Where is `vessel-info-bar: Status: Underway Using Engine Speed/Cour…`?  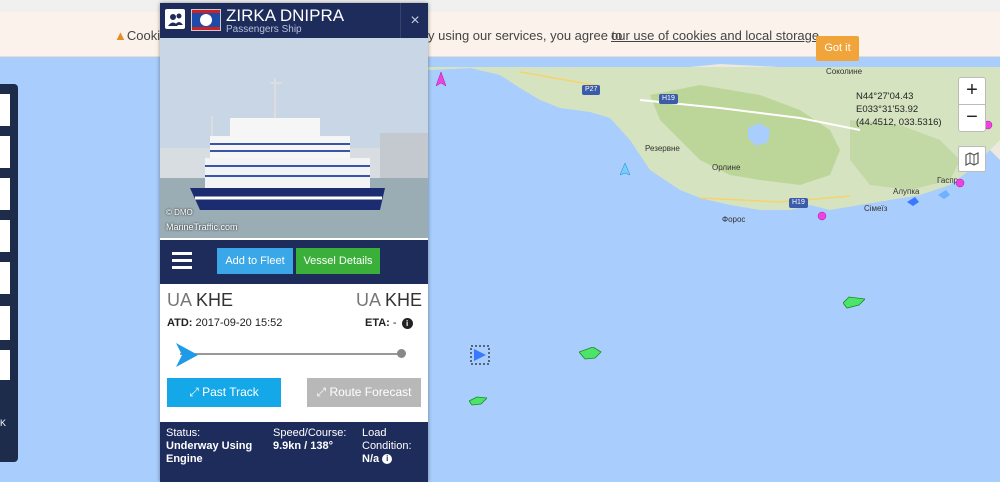
vessel-info-bar: Status: Underway Using Engine Speed/Cour… is located at coordinates (294, 452).